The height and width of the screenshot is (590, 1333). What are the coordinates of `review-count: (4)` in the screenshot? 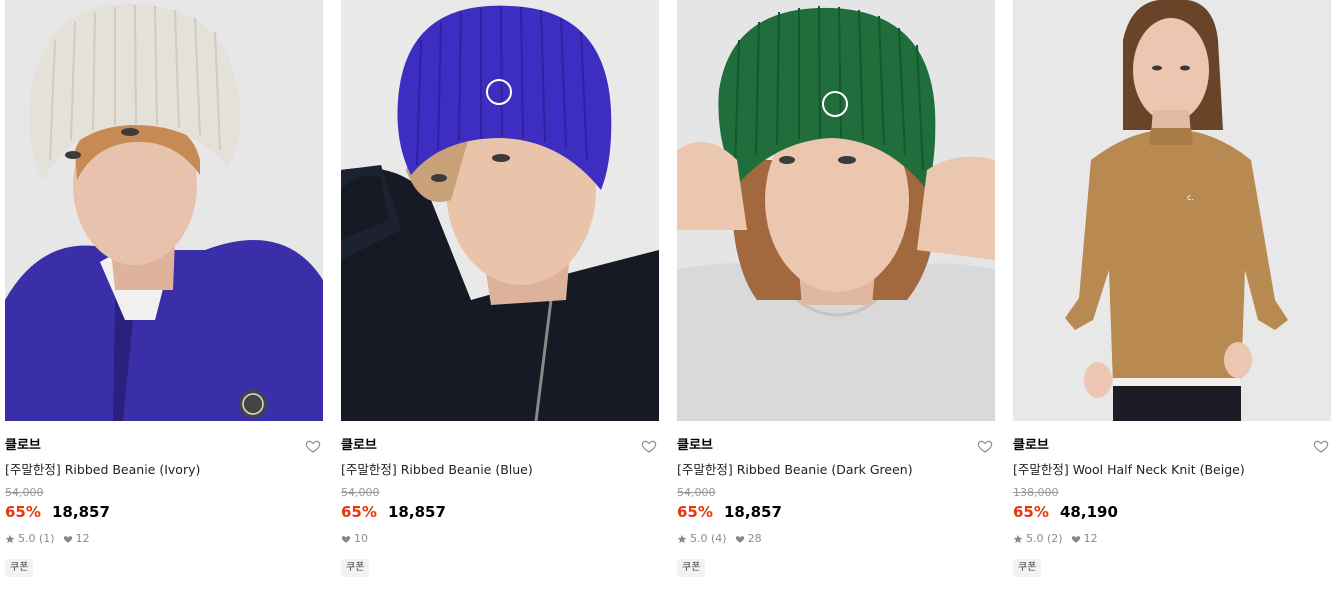 It's located at (719, 538).